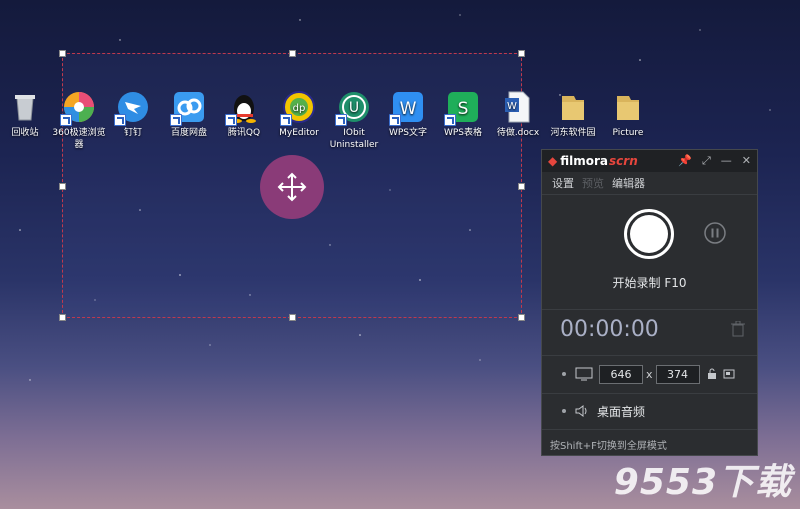  I want to click on record-button, so click(649, 234).